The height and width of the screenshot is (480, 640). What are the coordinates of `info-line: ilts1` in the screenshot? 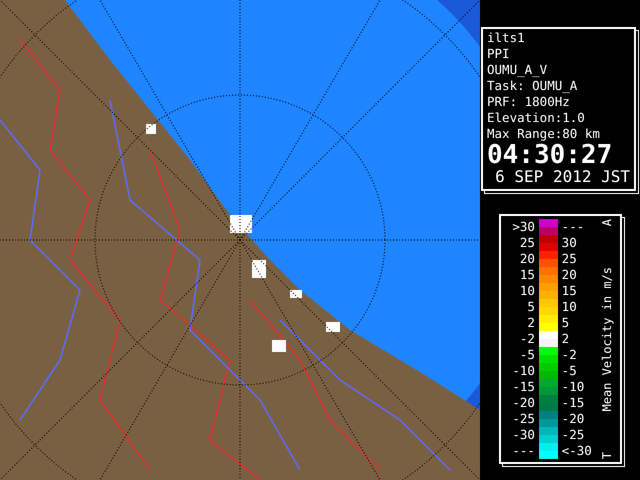 It's located at (506, 37).